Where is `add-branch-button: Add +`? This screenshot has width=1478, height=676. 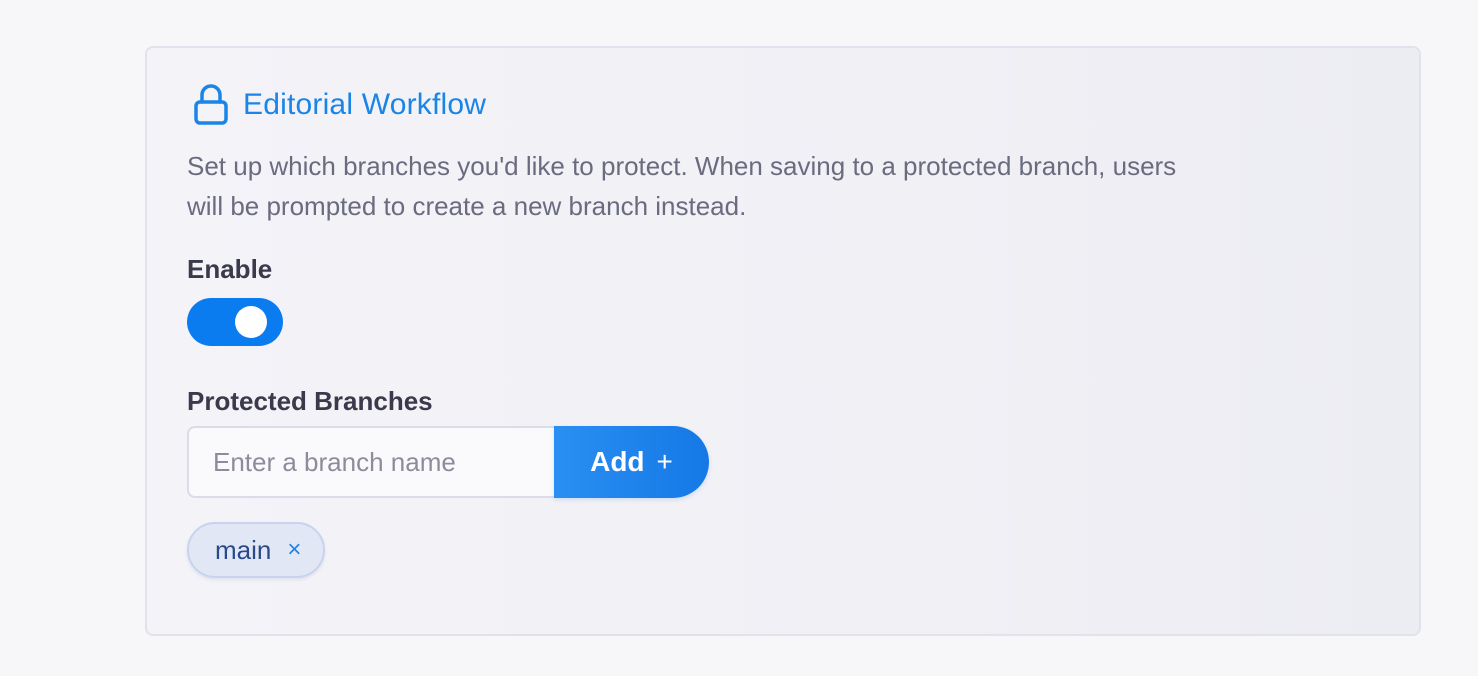 add-branch-button: Add + is located at coordinates (631, 462).